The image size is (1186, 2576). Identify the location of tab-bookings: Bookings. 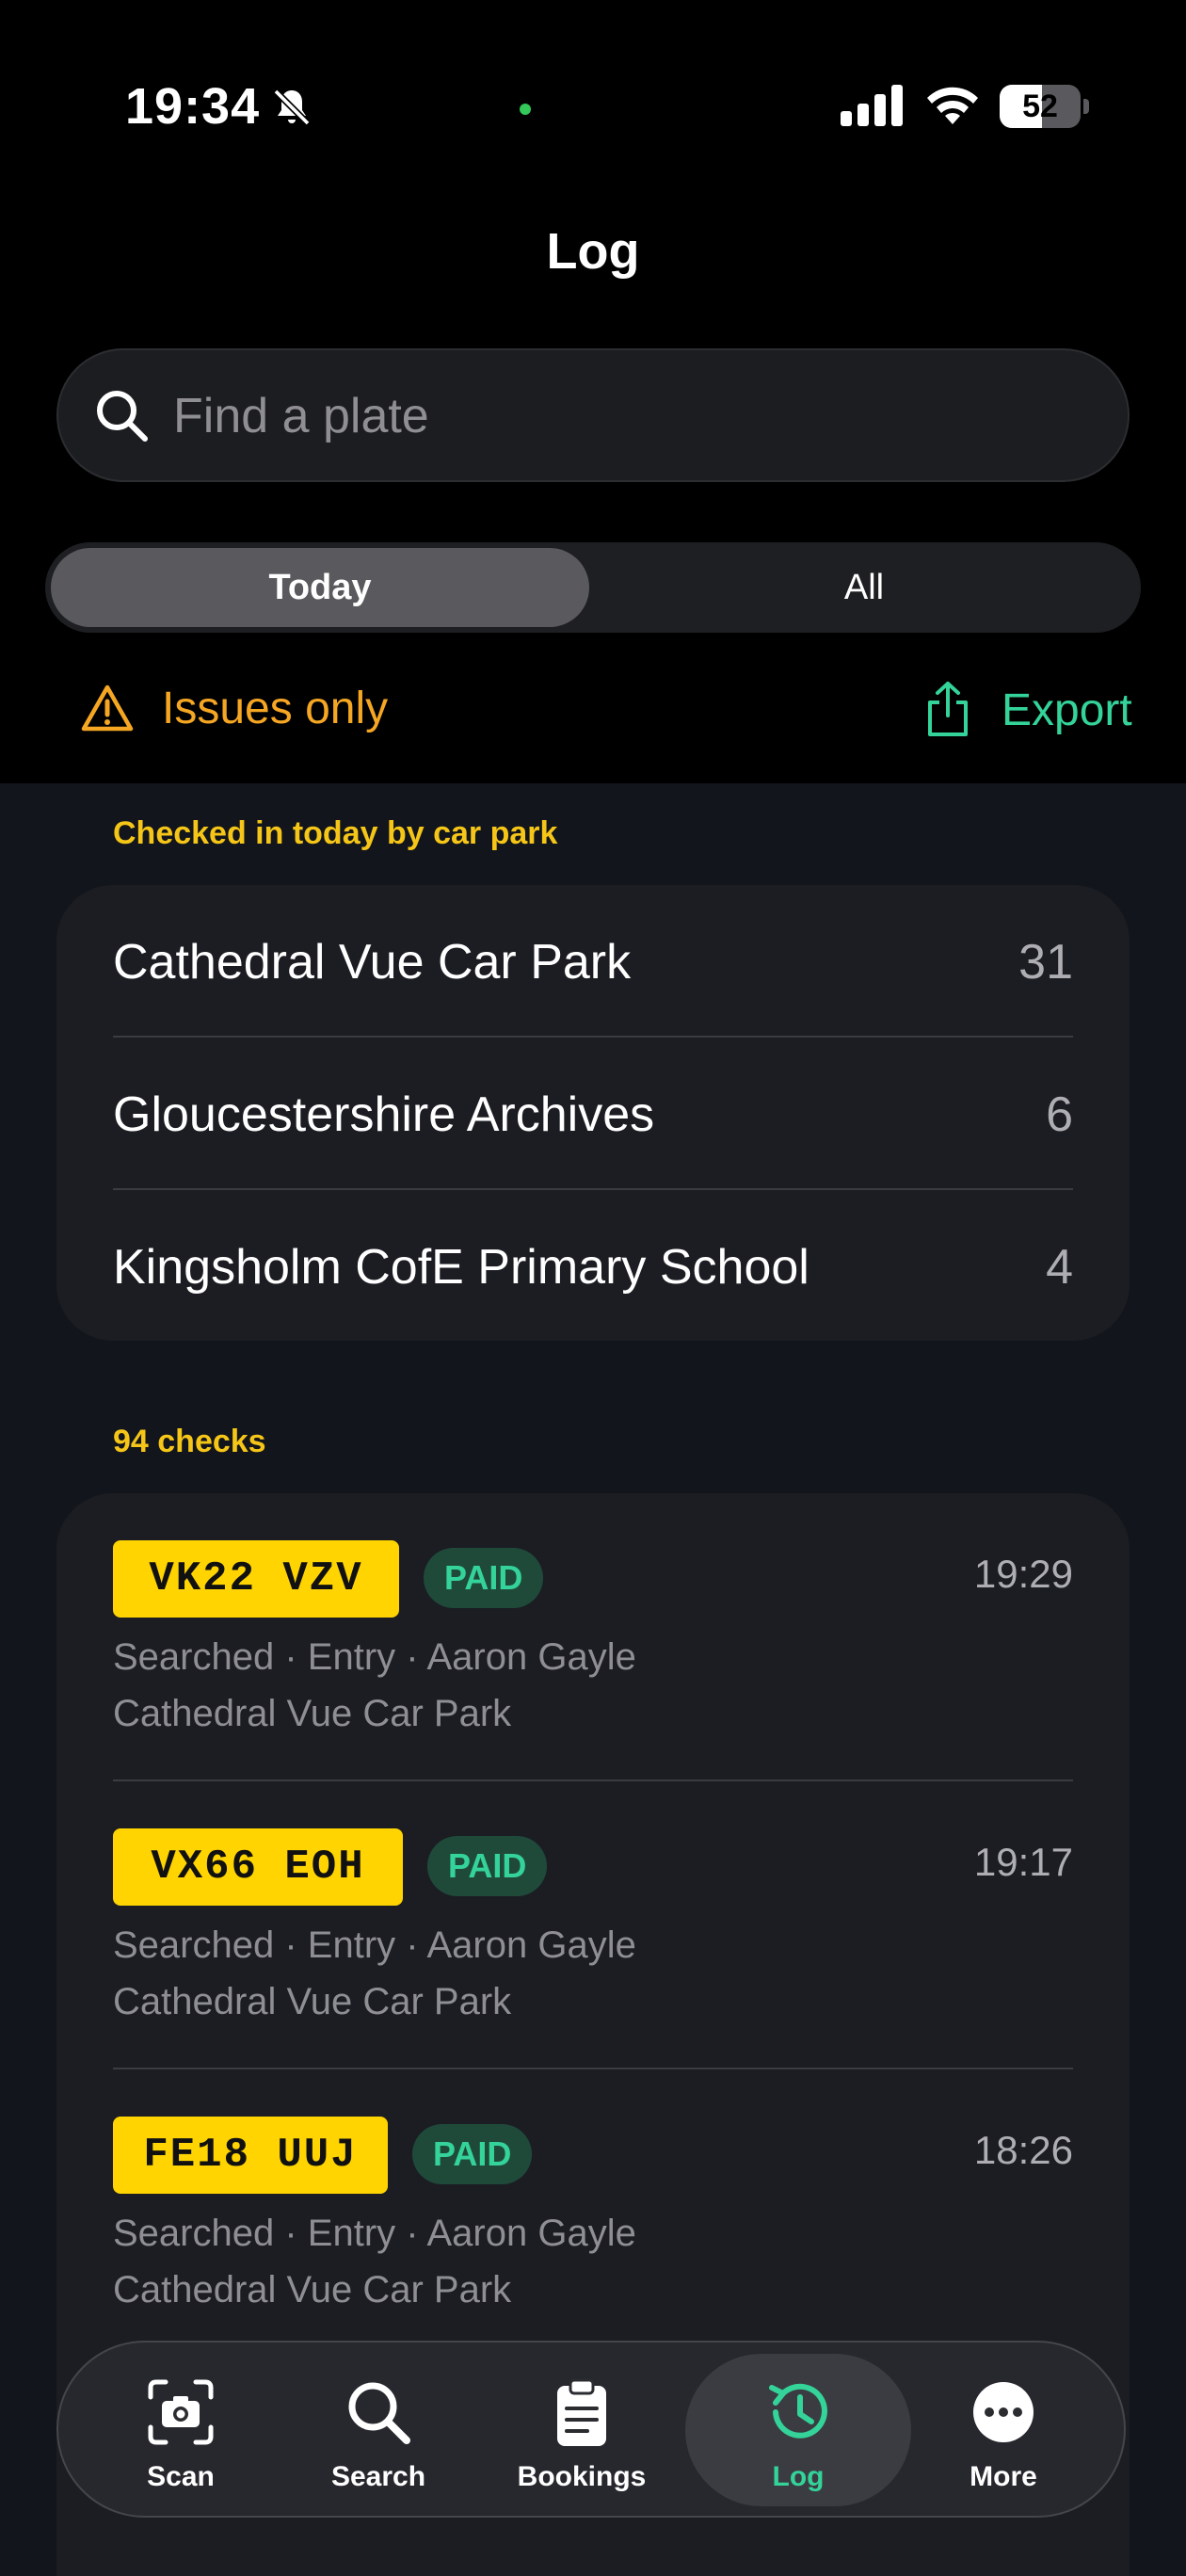
(581, 2431).